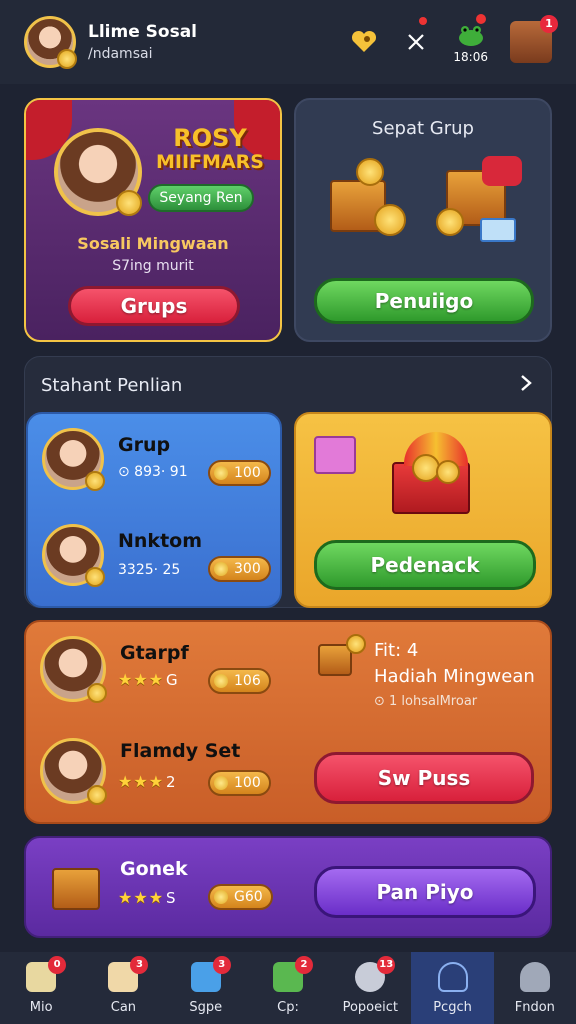 The width and height of the screenshot is (576, 1024). Describe the element at coordinates (98, 172) in the screenshot. I see `promo-avatar` at that location.